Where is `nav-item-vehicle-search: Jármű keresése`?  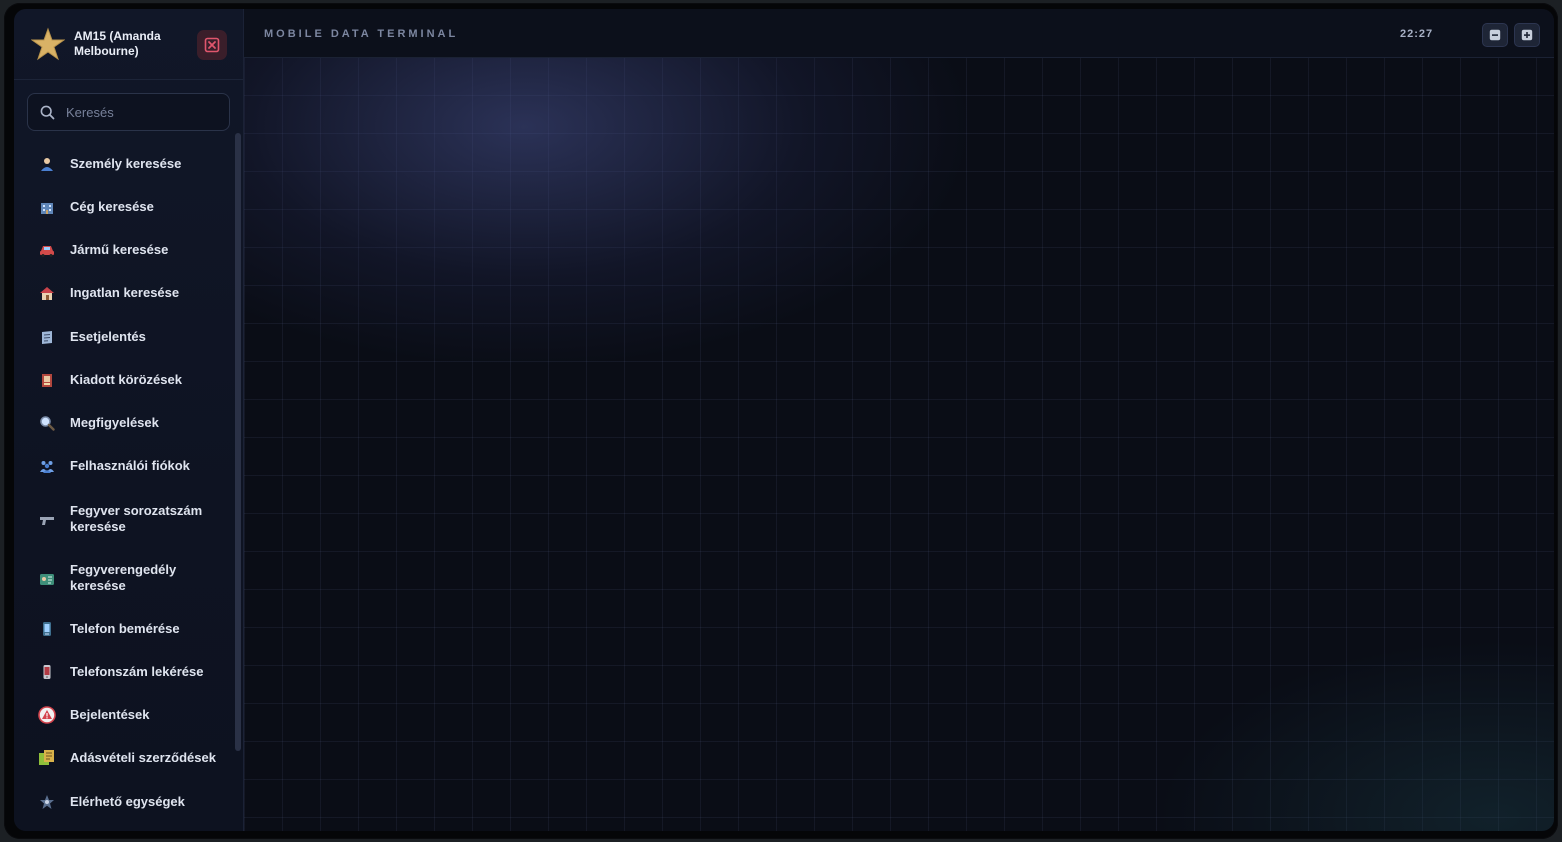 nav-item-vehicle-search: Jármű keresése is located at coordinates (125, 250).